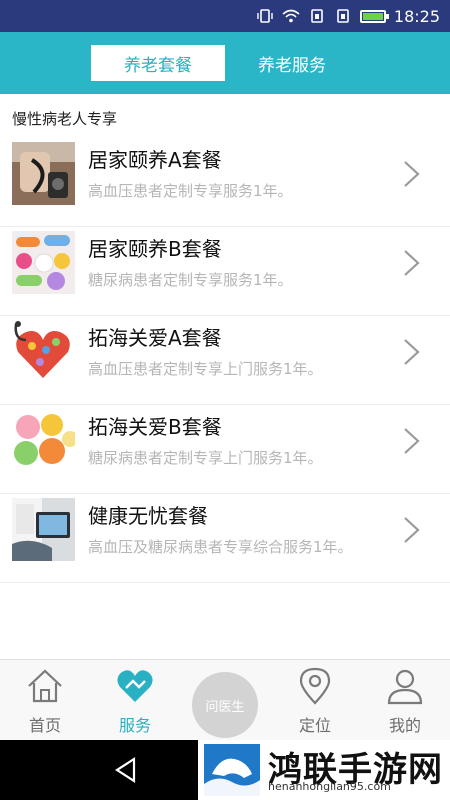 The width and height of the screenshot is (450, 800). I want to click on tab-elderly-packages: 养老套餐, so click(158, 63).